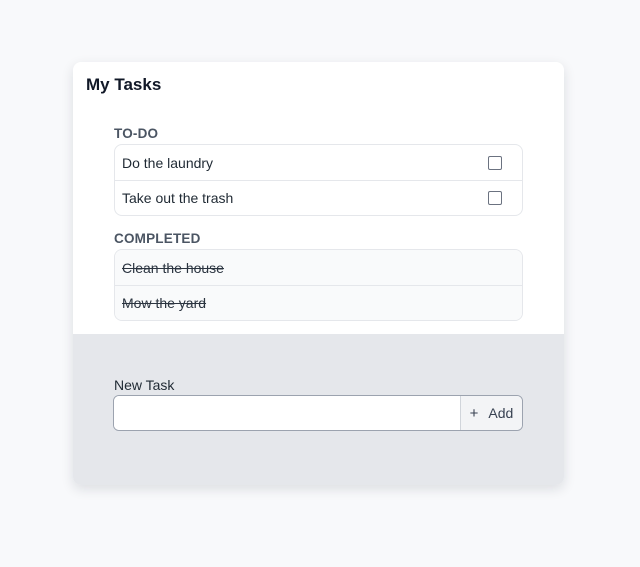 This screenshot has height=567, width=640. I want to click on completed-list: Clean the house Mow the yard, so click(318, 285).